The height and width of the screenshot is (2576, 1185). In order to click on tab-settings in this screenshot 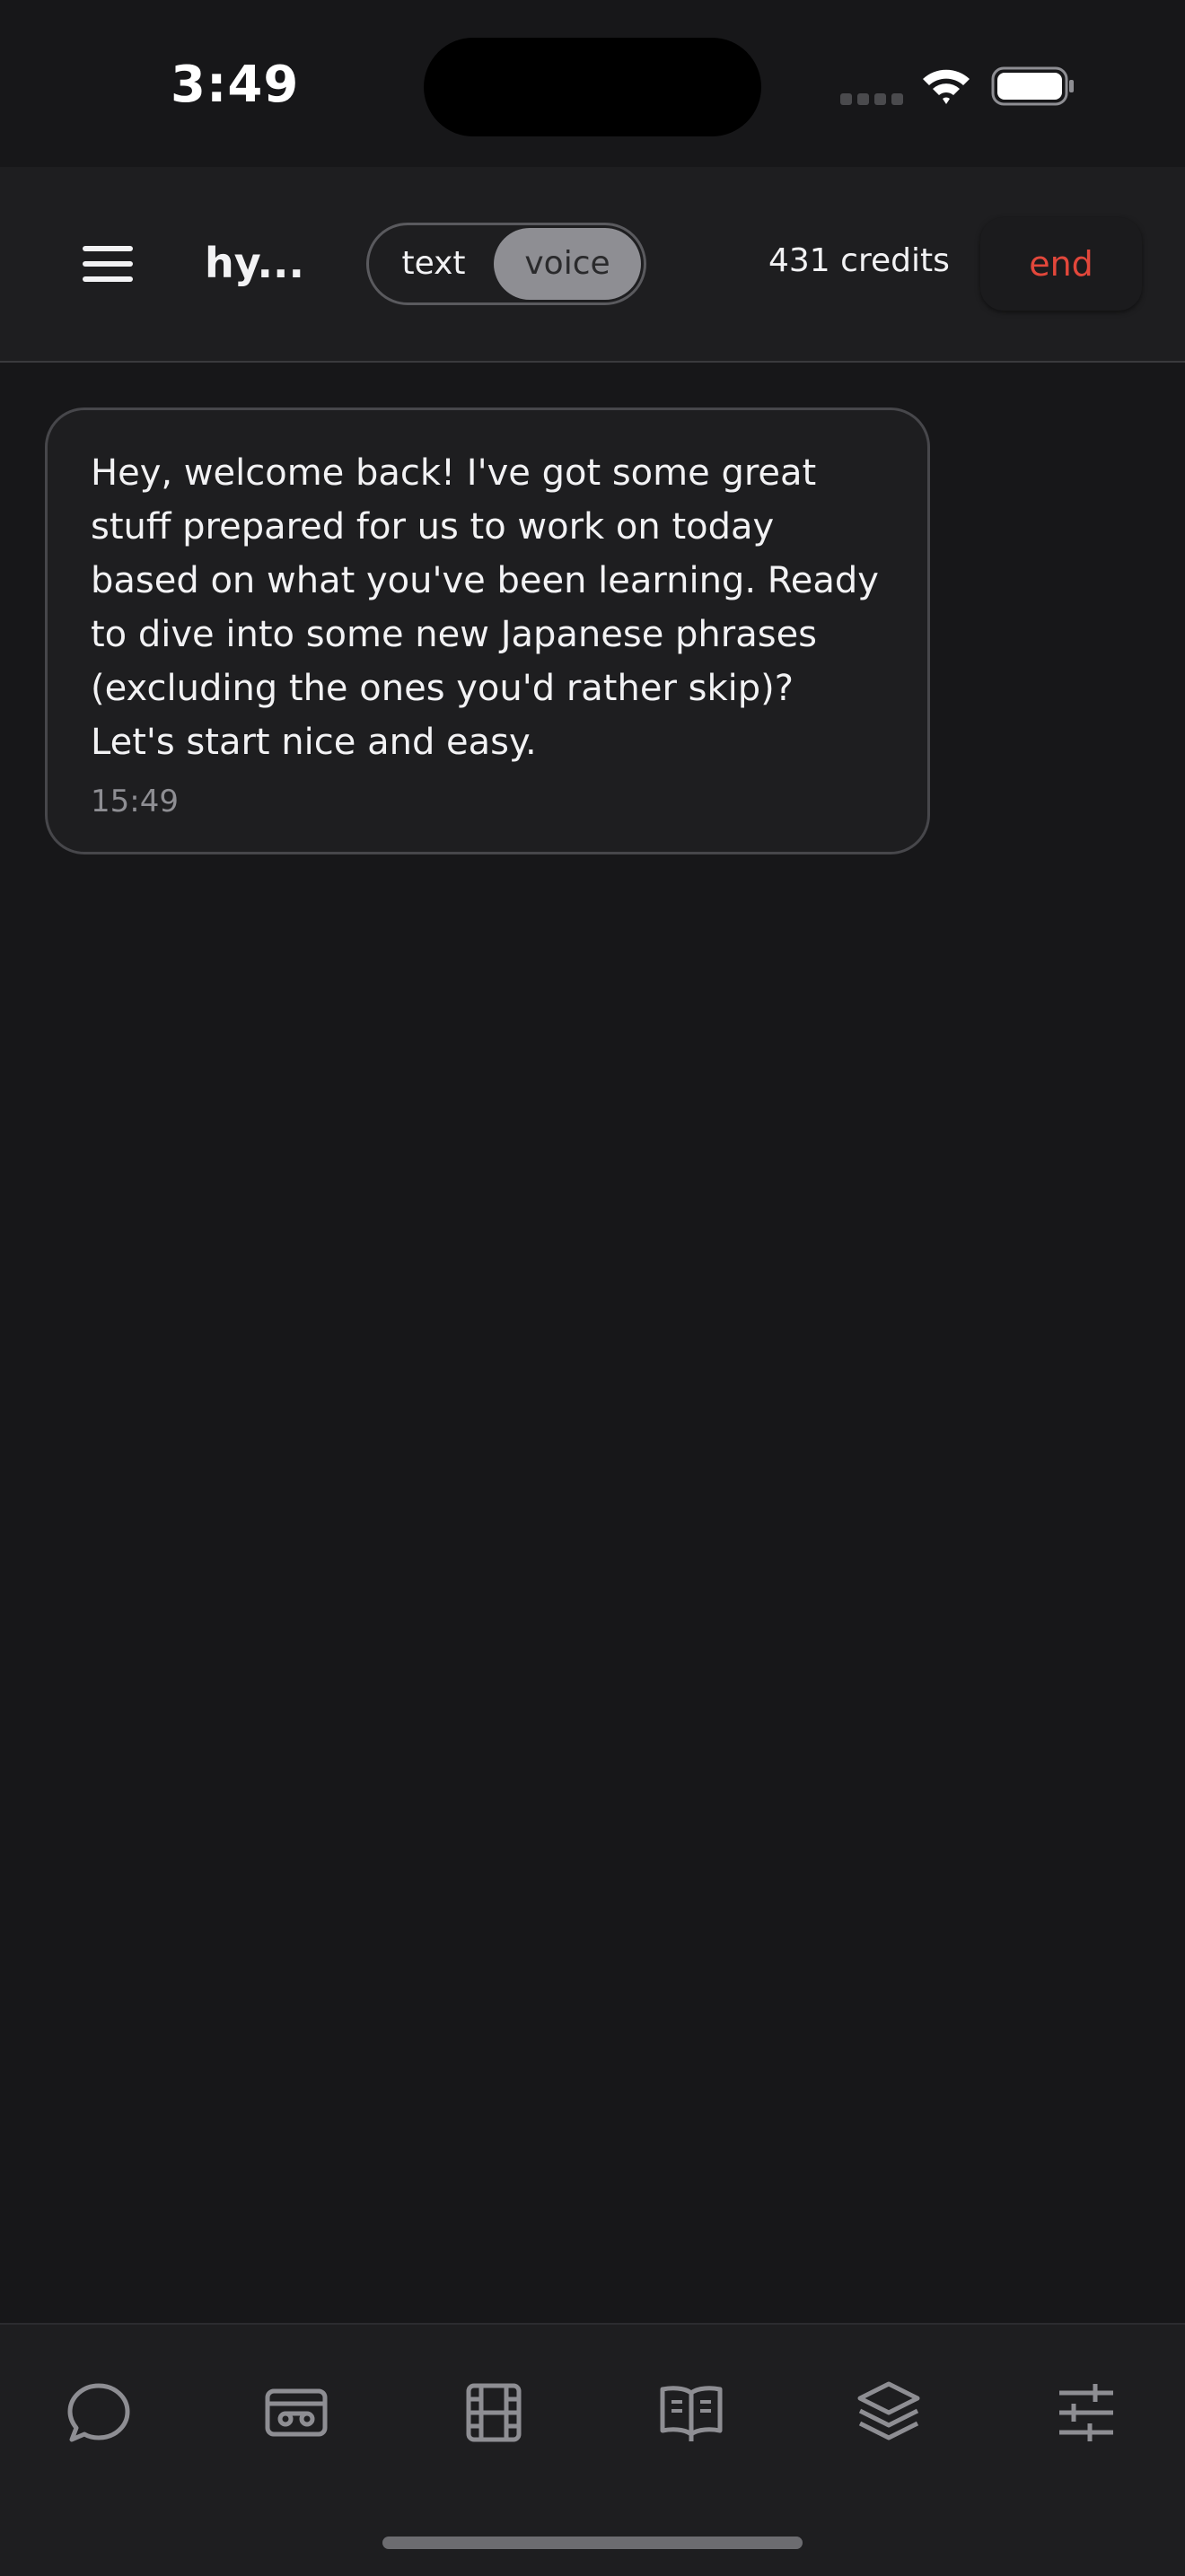, I will do `click(1086, 2413)`.